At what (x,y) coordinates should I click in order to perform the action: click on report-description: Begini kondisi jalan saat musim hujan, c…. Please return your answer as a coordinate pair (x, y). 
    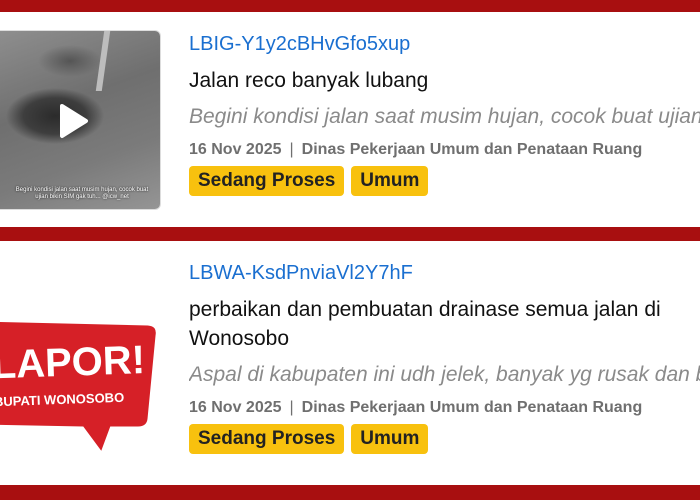
    Looking at the image, I should click on (444, 116).